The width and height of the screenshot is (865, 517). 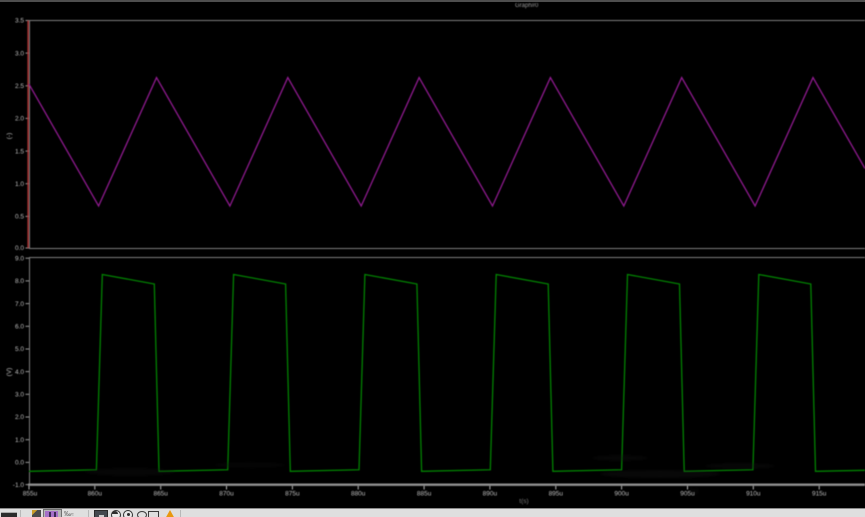 What do you see at coordinates (30, 494) in the screenshot?
I see `svg-text: 855u` at bounding box center [30, 494].